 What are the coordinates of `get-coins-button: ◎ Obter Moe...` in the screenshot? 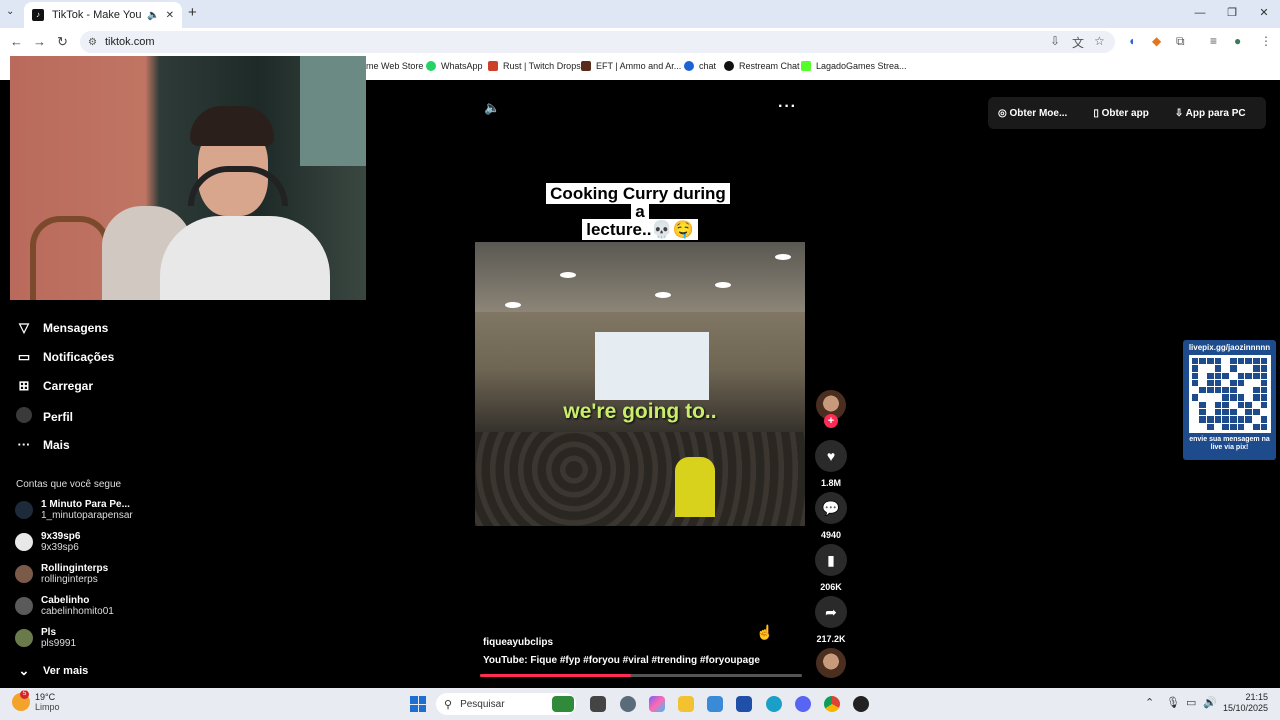 It's located at (1039, 113).